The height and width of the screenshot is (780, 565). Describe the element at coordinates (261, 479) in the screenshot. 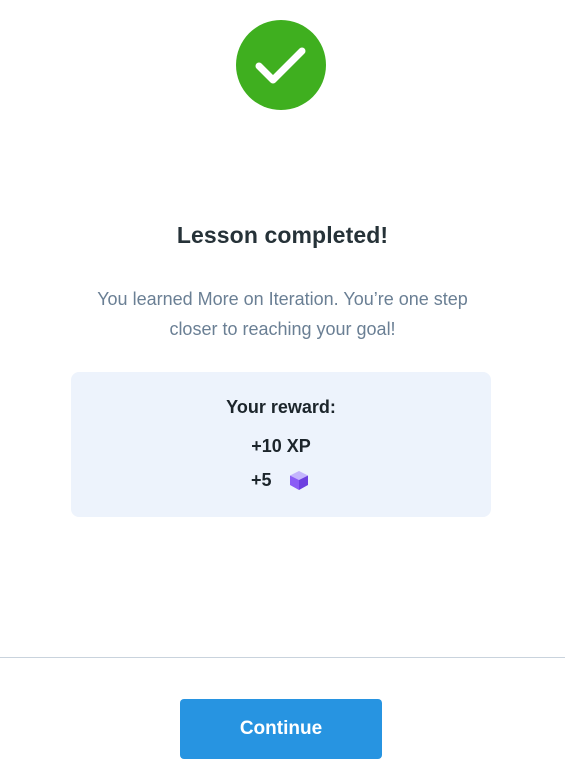

I see `gems-amount: +5` at that location.